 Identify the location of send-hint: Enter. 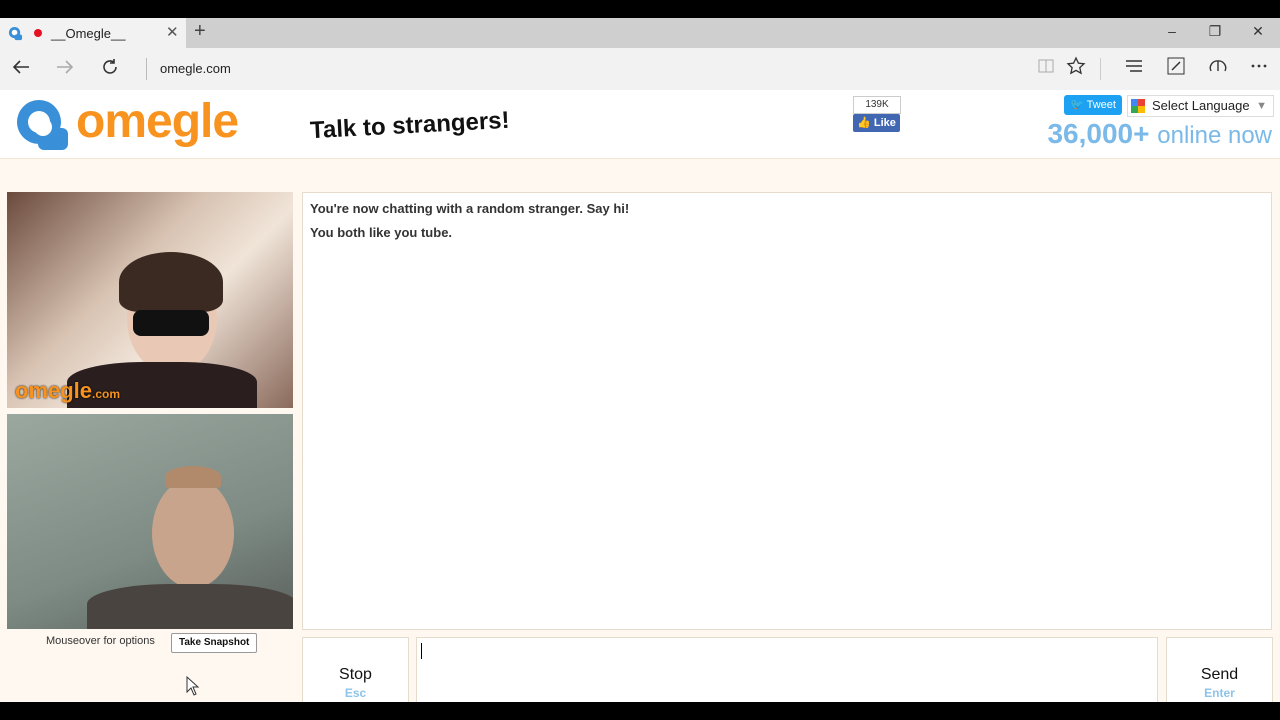
(1219, 693).